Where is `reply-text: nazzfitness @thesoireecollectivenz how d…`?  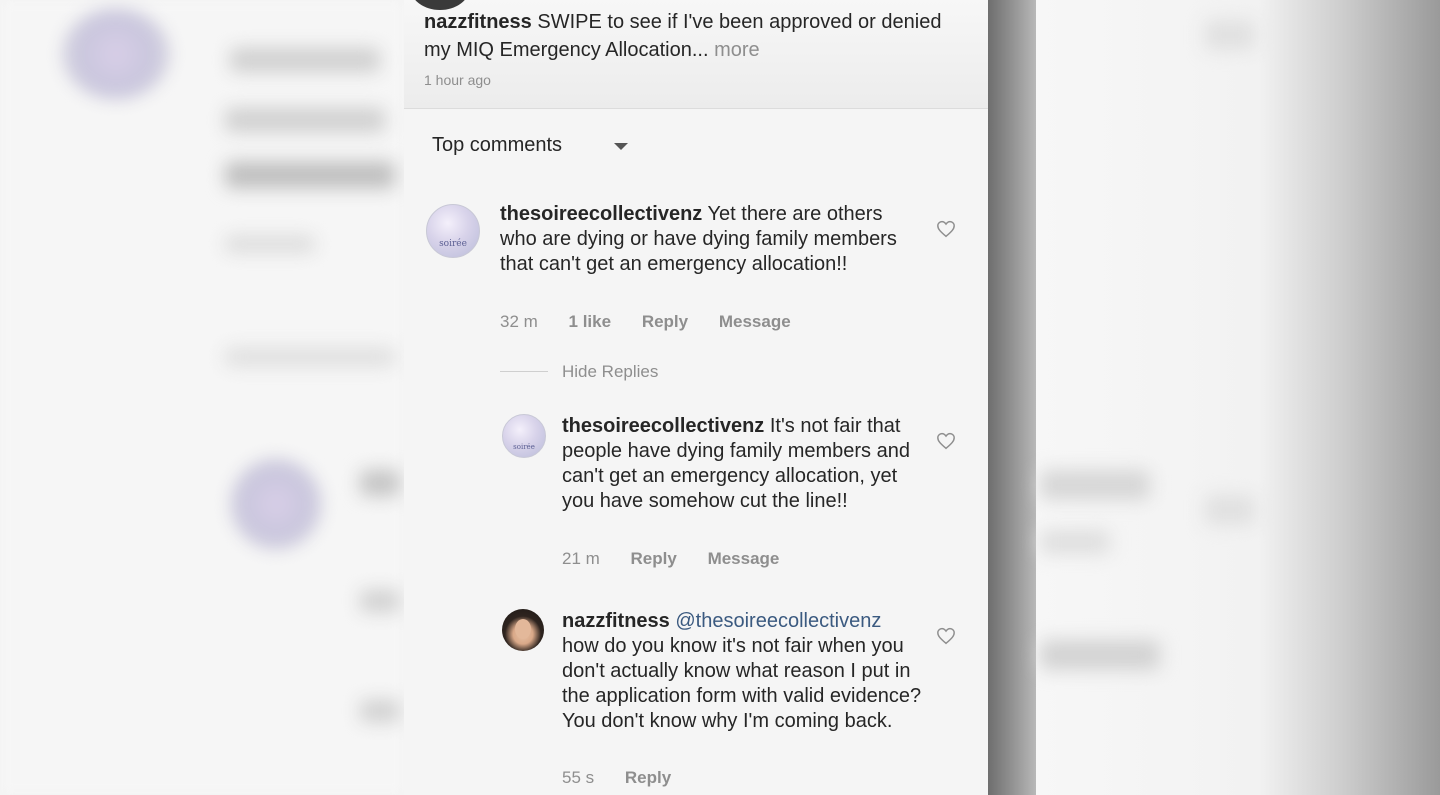
reply-text: nazzfitness @thesoireecollectivenz how d… is located at coordinates (742, 671).